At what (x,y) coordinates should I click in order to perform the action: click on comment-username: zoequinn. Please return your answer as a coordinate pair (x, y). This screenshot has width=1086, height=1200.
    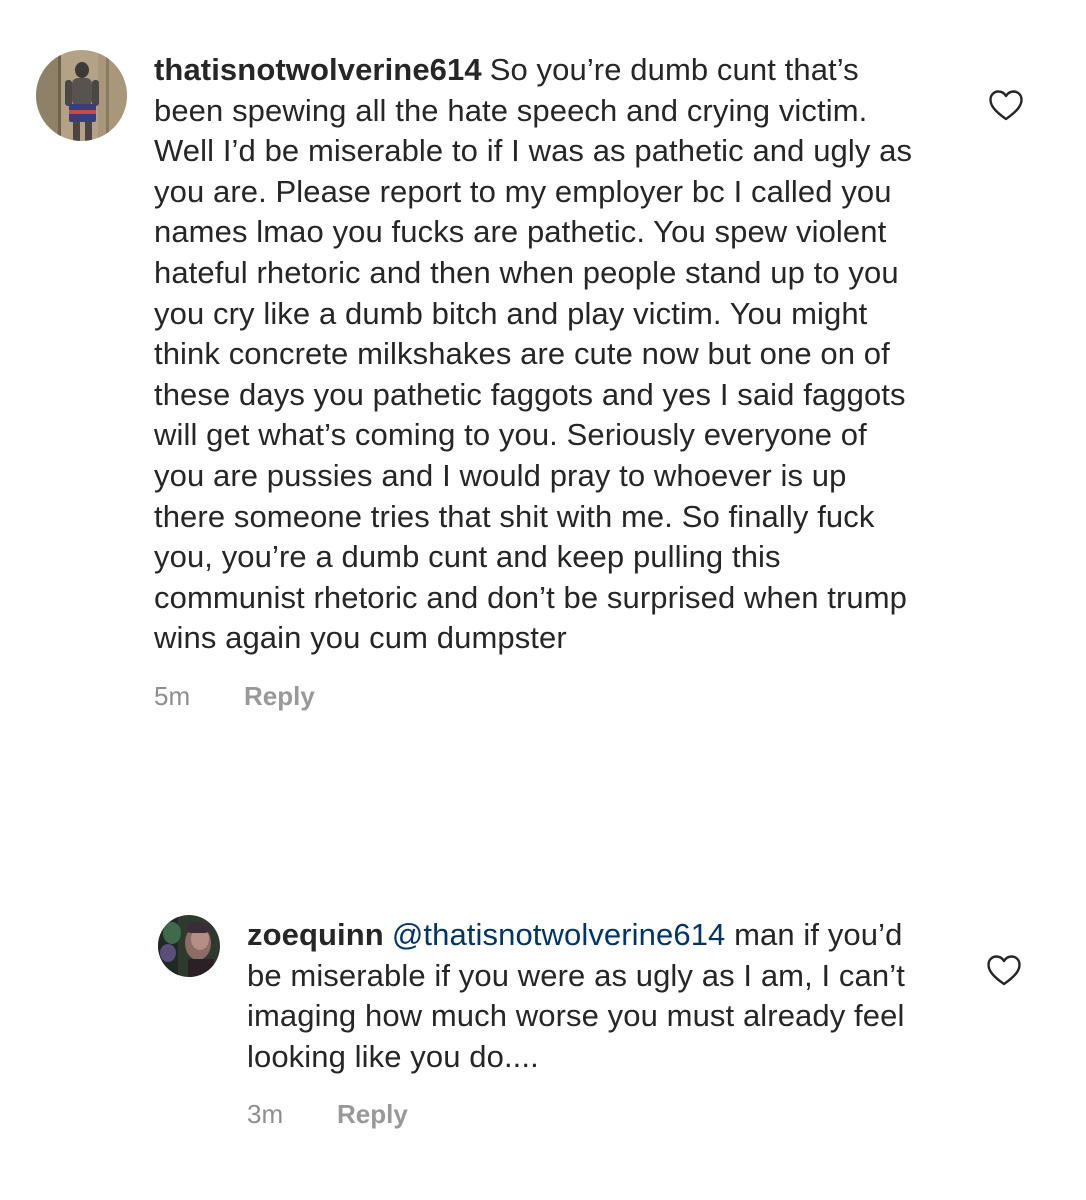
    Looking at the image, I should click on (315, 934).